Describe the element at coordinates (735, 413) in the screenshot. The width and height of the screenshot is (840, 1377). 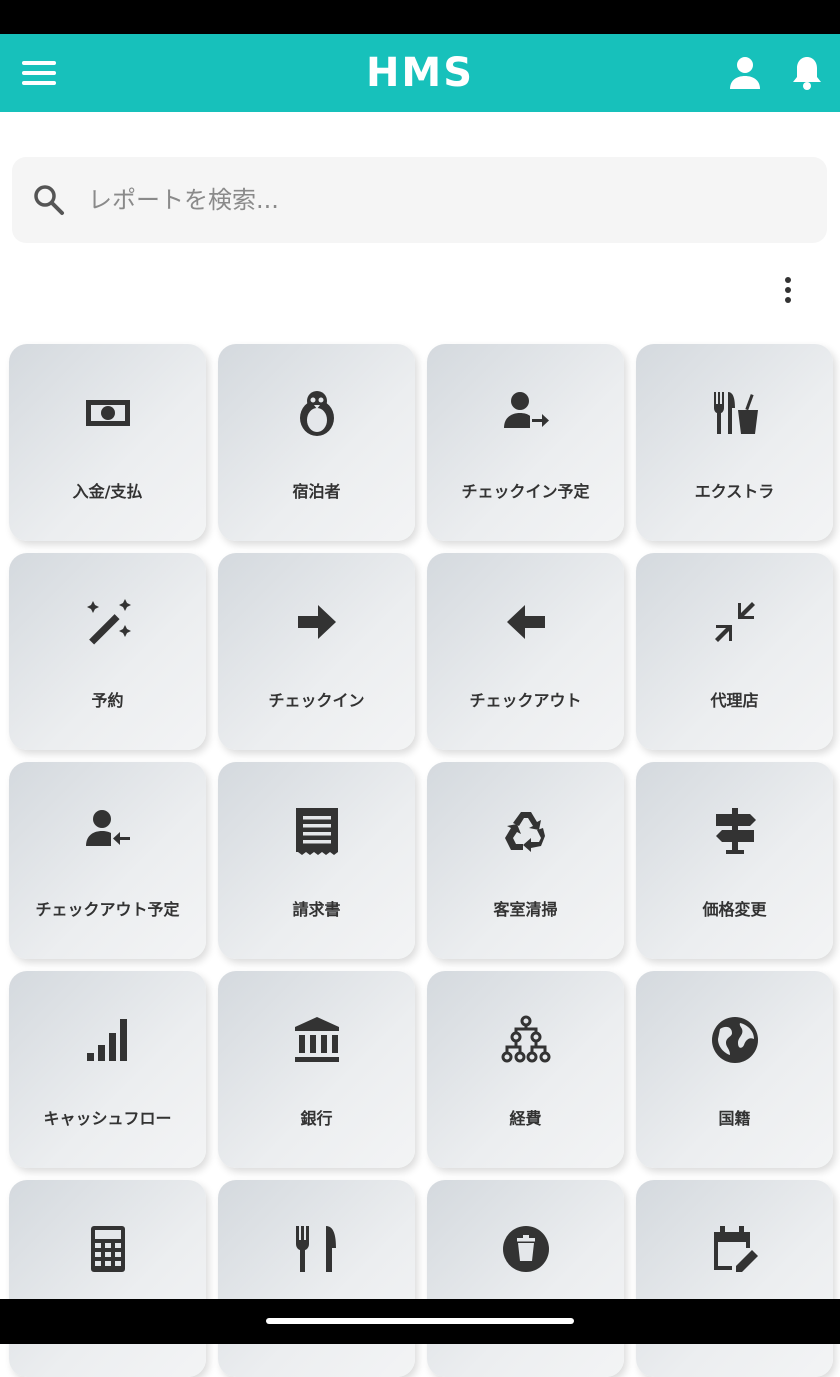
I see `food-drink-icon` at that location.